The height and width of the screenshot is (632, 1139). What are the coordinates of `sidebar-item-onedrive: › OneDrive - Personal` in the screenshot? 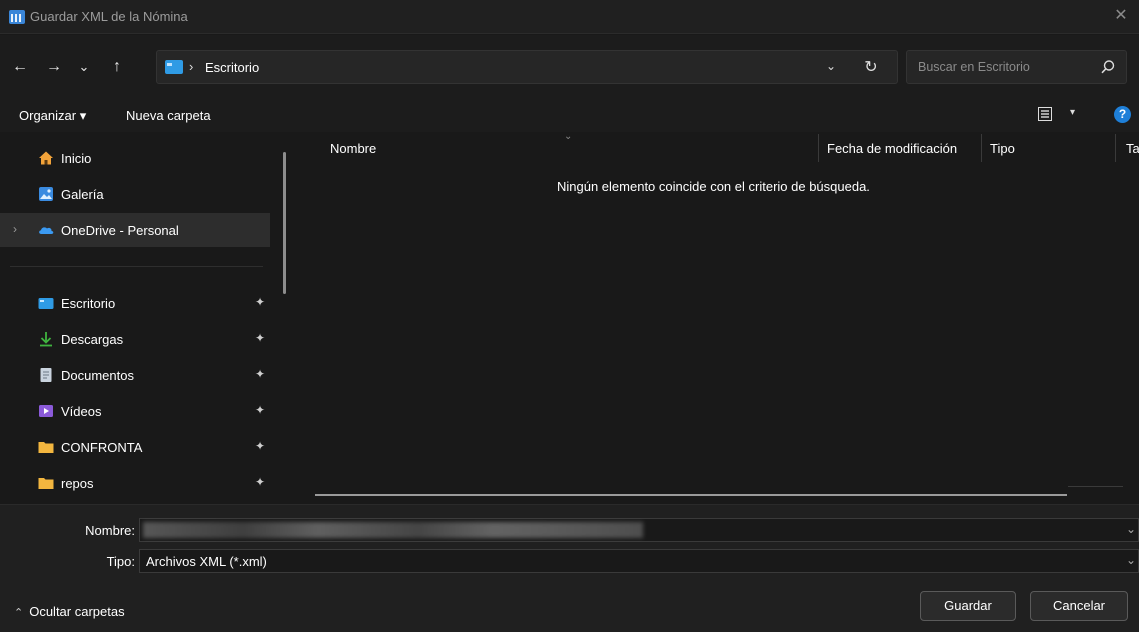 It's located at (135, 230).